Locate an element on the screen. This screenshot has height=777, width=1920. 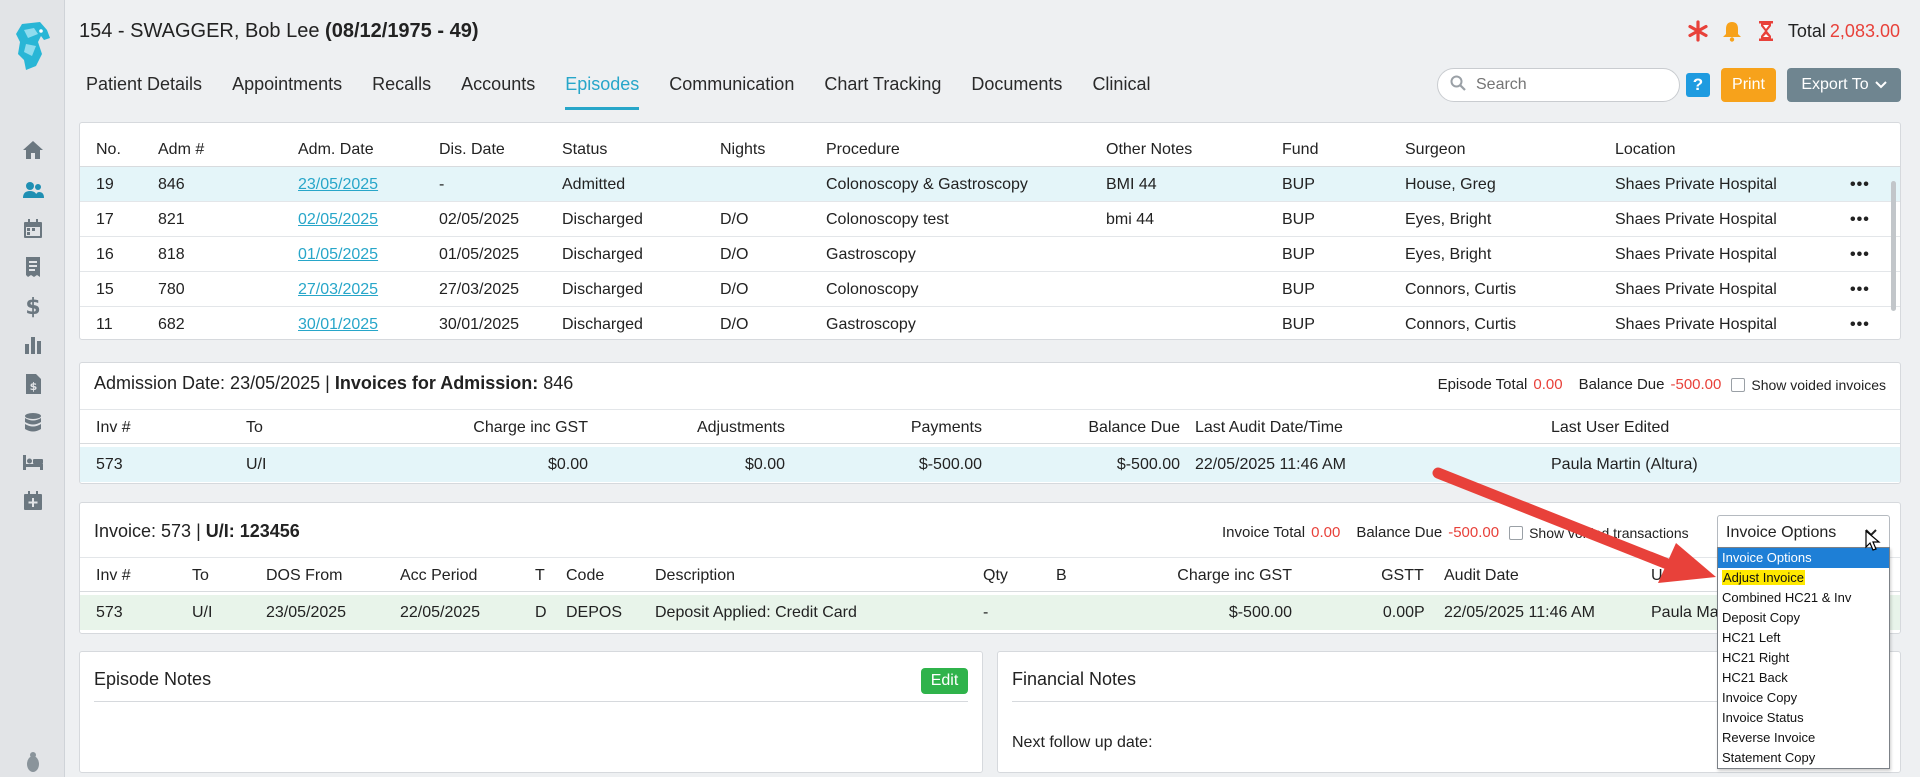
hourglass-icon is located at coordinates (1766, 31).